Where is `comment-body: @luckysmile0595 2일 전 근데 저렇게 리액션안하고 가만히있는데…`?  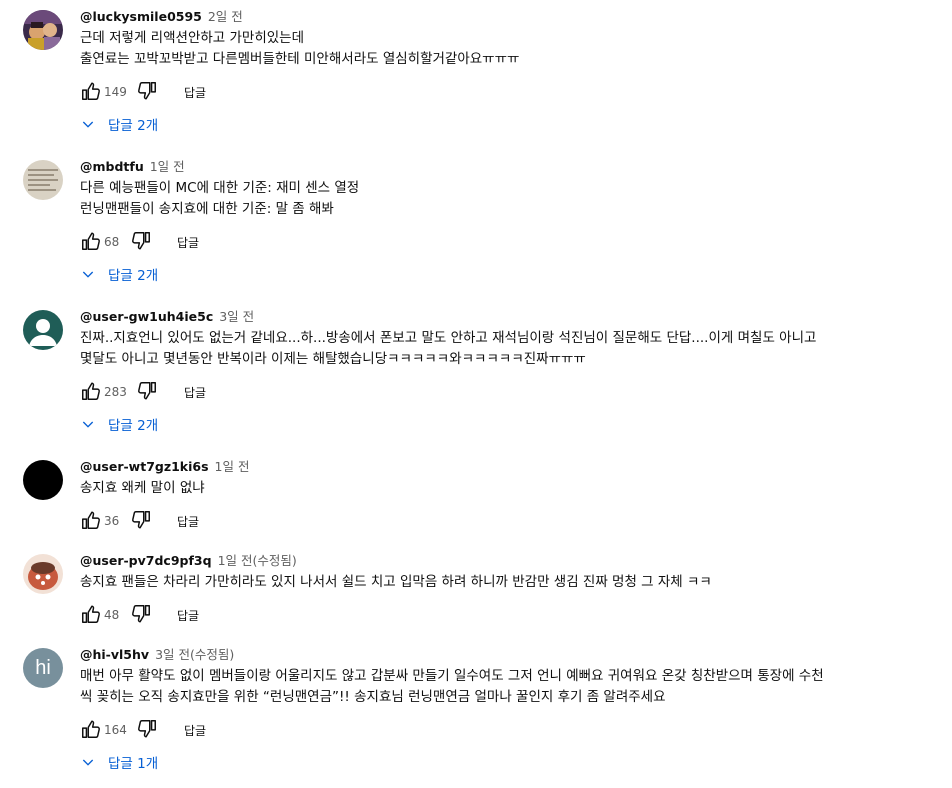
comment-body: @luckysmile0595 2일 전 근데 저렇게 리액션안하고 가만히있는데… is located at coordinates (496, 58).